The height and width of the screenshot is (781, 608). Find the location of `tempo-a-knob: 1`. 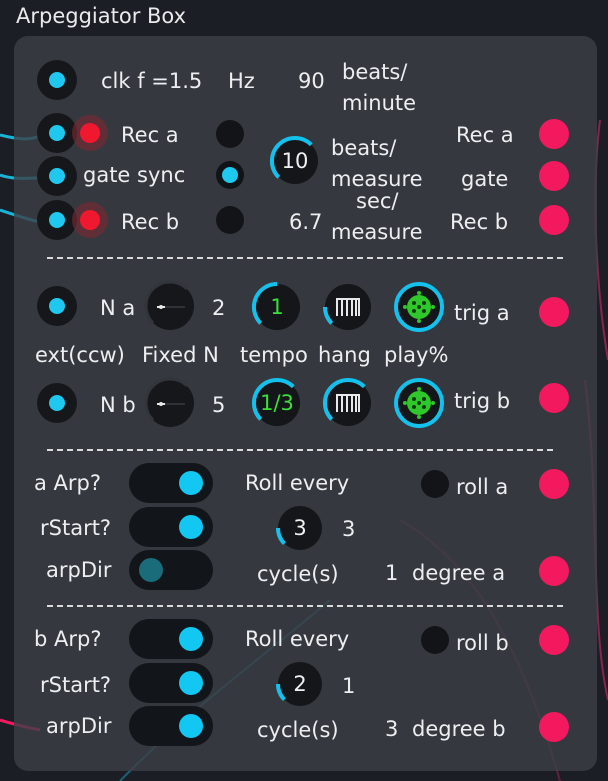

tempo-a-knob: 1 is located at coordinates (277, 307).